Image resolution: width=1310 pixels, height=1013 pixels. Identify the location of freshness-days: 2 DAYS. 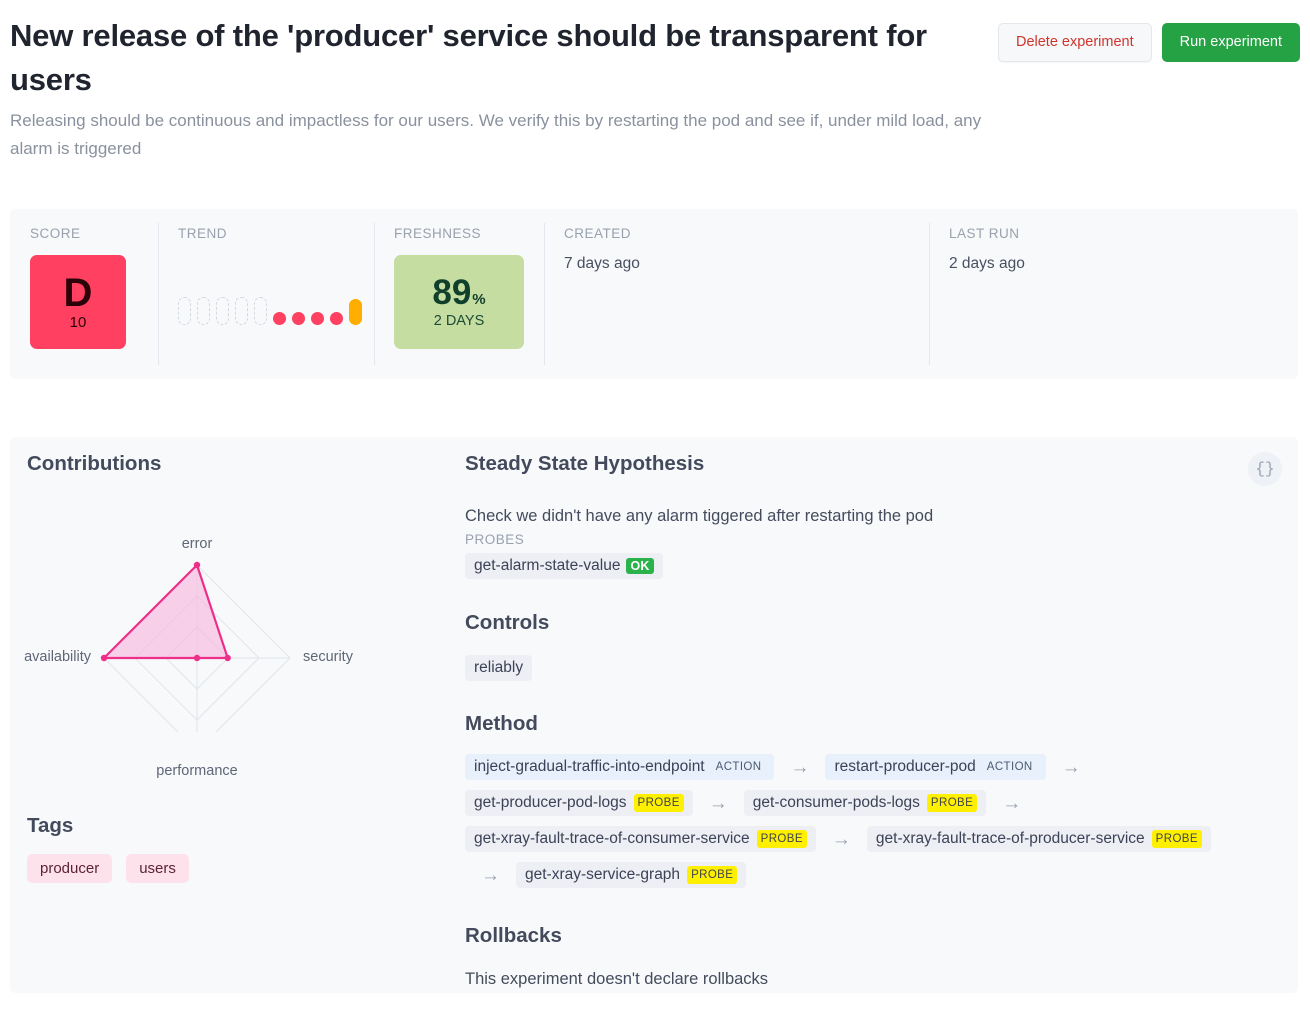
(459, 321).